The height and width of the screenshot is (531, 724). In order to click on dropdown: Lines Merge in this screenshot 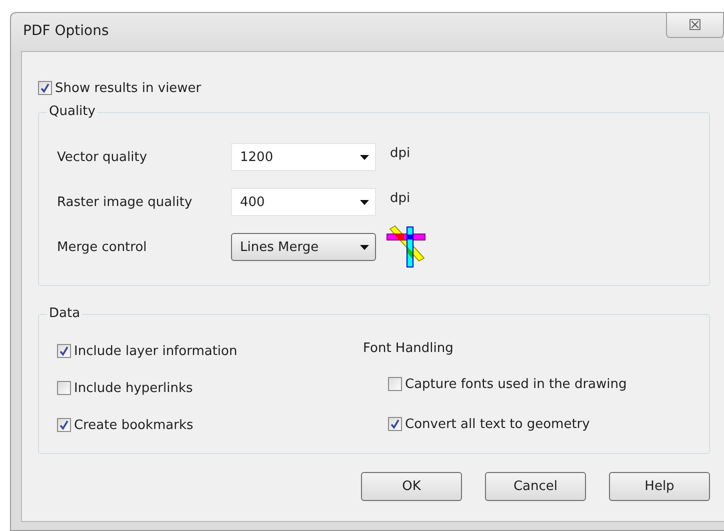, I will do `click(303, 247)`.